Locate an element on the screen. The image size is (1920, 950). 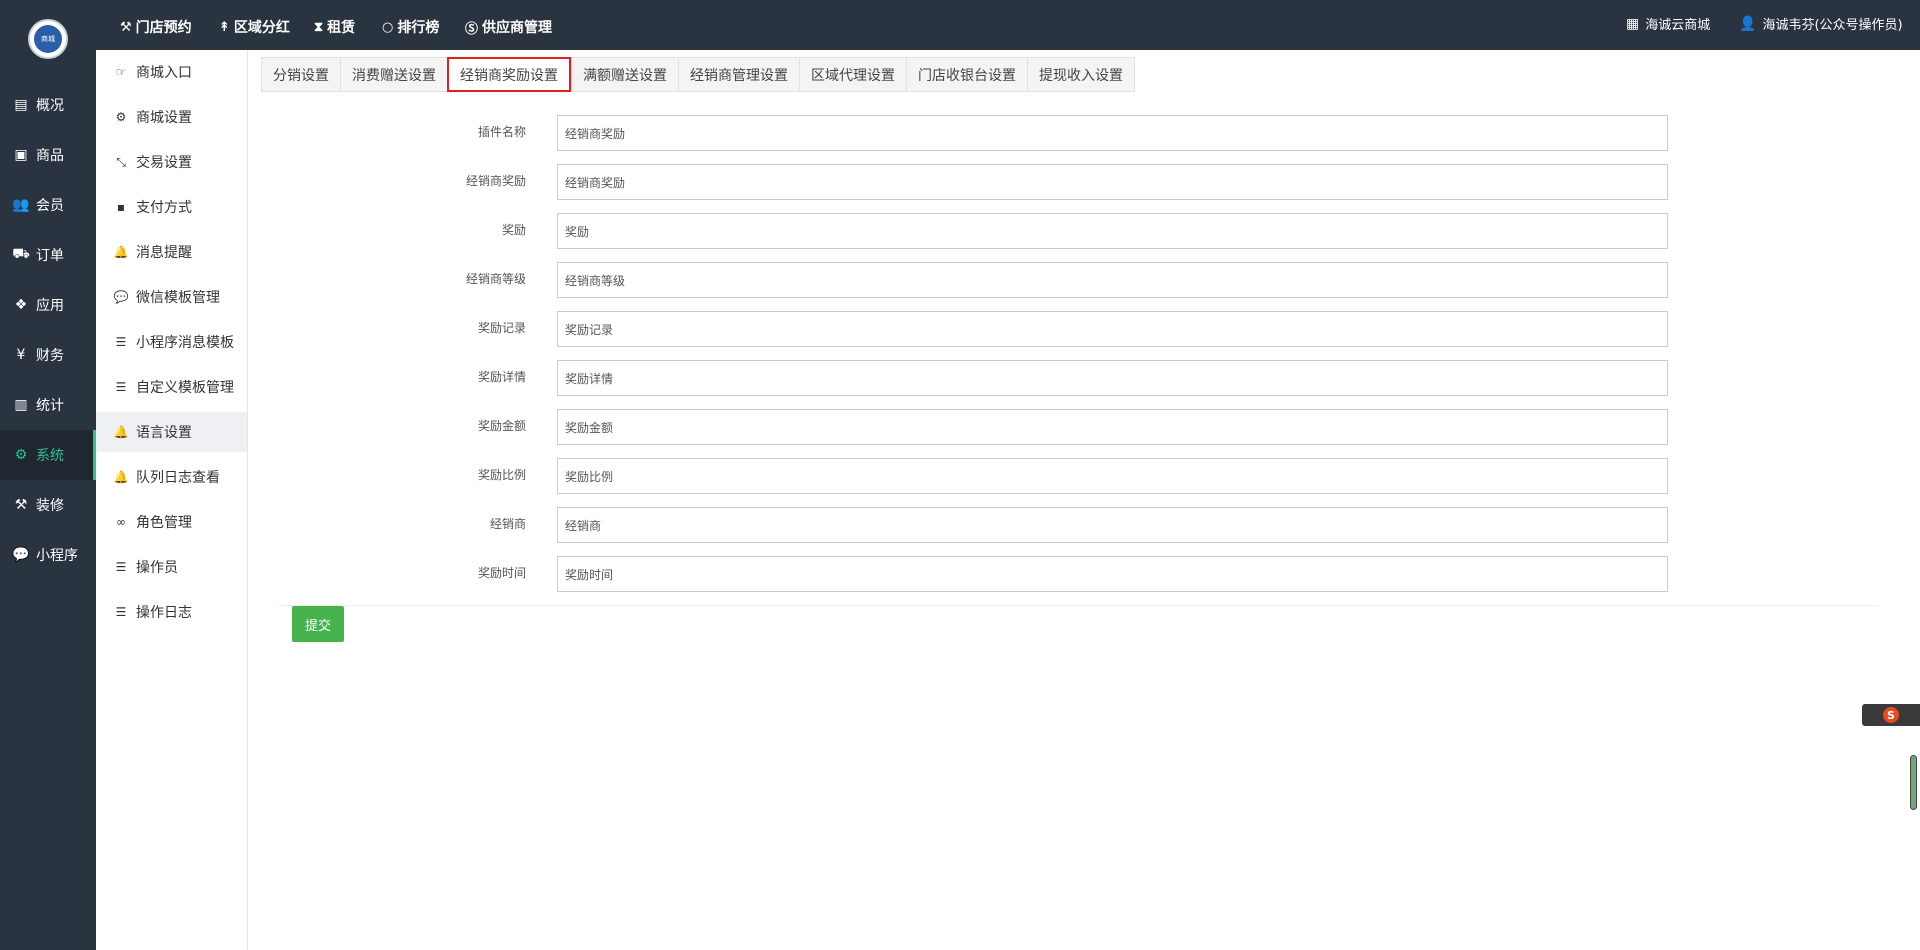
compress-icon: ⤡ is located at coordinates (121, 161).